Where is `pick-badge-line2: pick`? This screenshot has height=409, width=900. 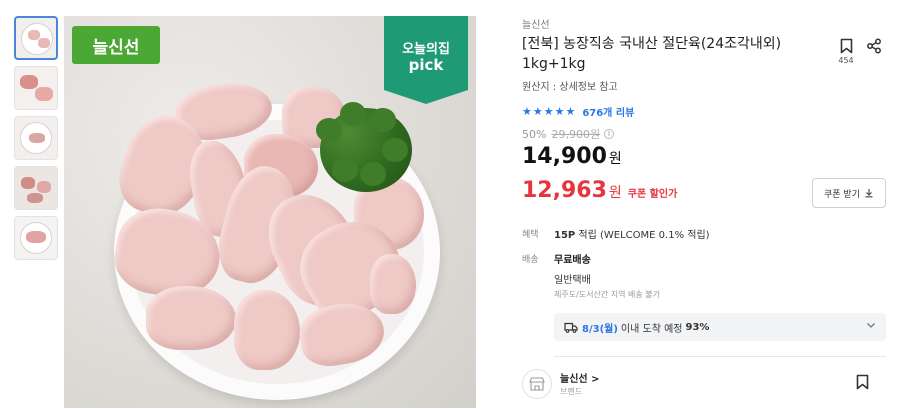 pick-badge-line2: pick is located at coordinates (426, 65).